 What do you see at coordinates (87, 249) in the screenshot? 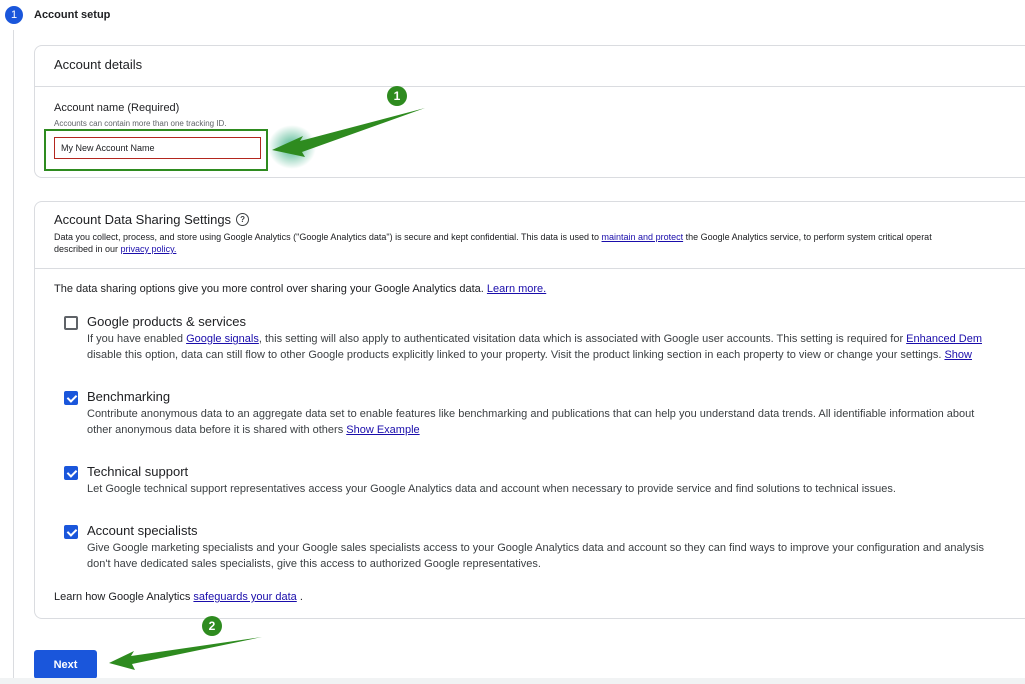
I see `desc-text-3: described in our` at bounding box center [87, 249].